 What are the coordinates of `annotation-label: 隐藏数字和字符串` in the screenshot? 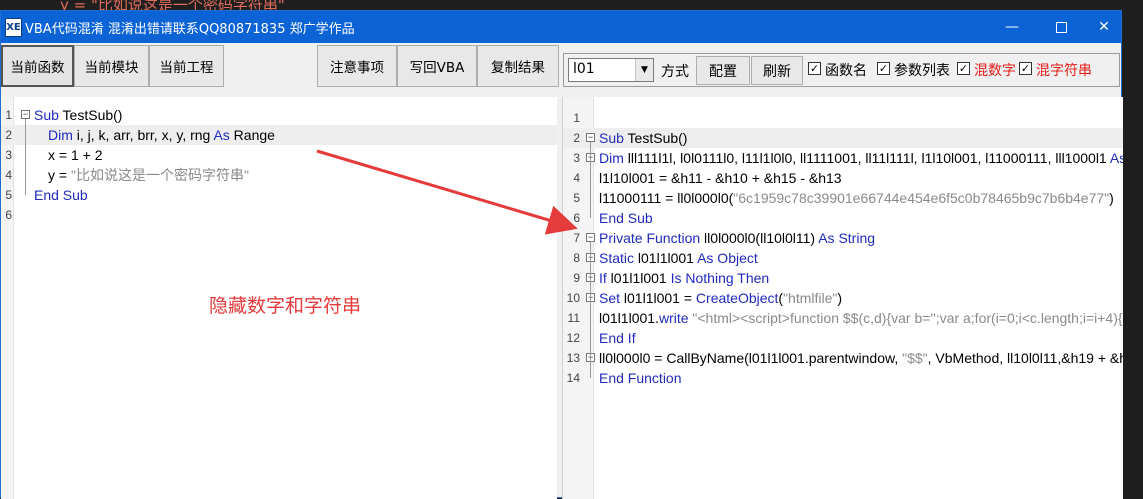 It's located at (285, 306).